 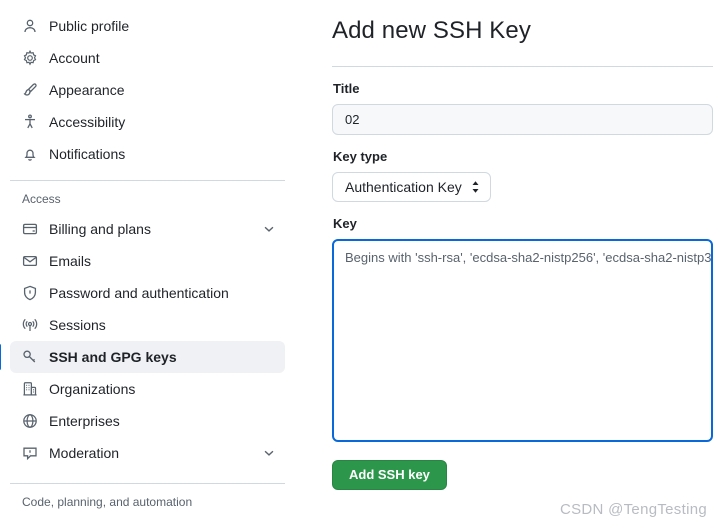 What do you see at coordinates (147, 421) in the screenshot?
I see `sidebar-item-enterprises: Enterprises` at bounding box center [147, 421].